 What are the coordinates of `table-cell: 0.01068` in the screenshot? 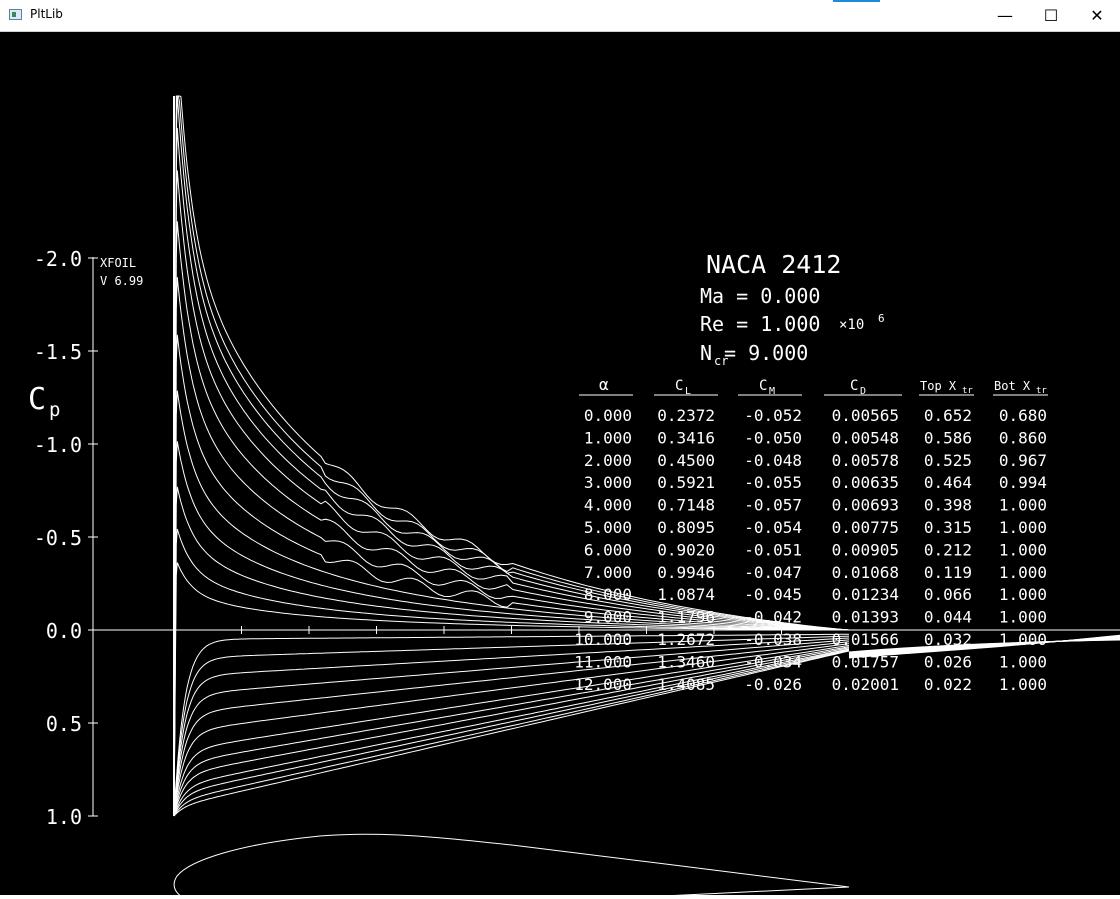 It's located at (865, 572).